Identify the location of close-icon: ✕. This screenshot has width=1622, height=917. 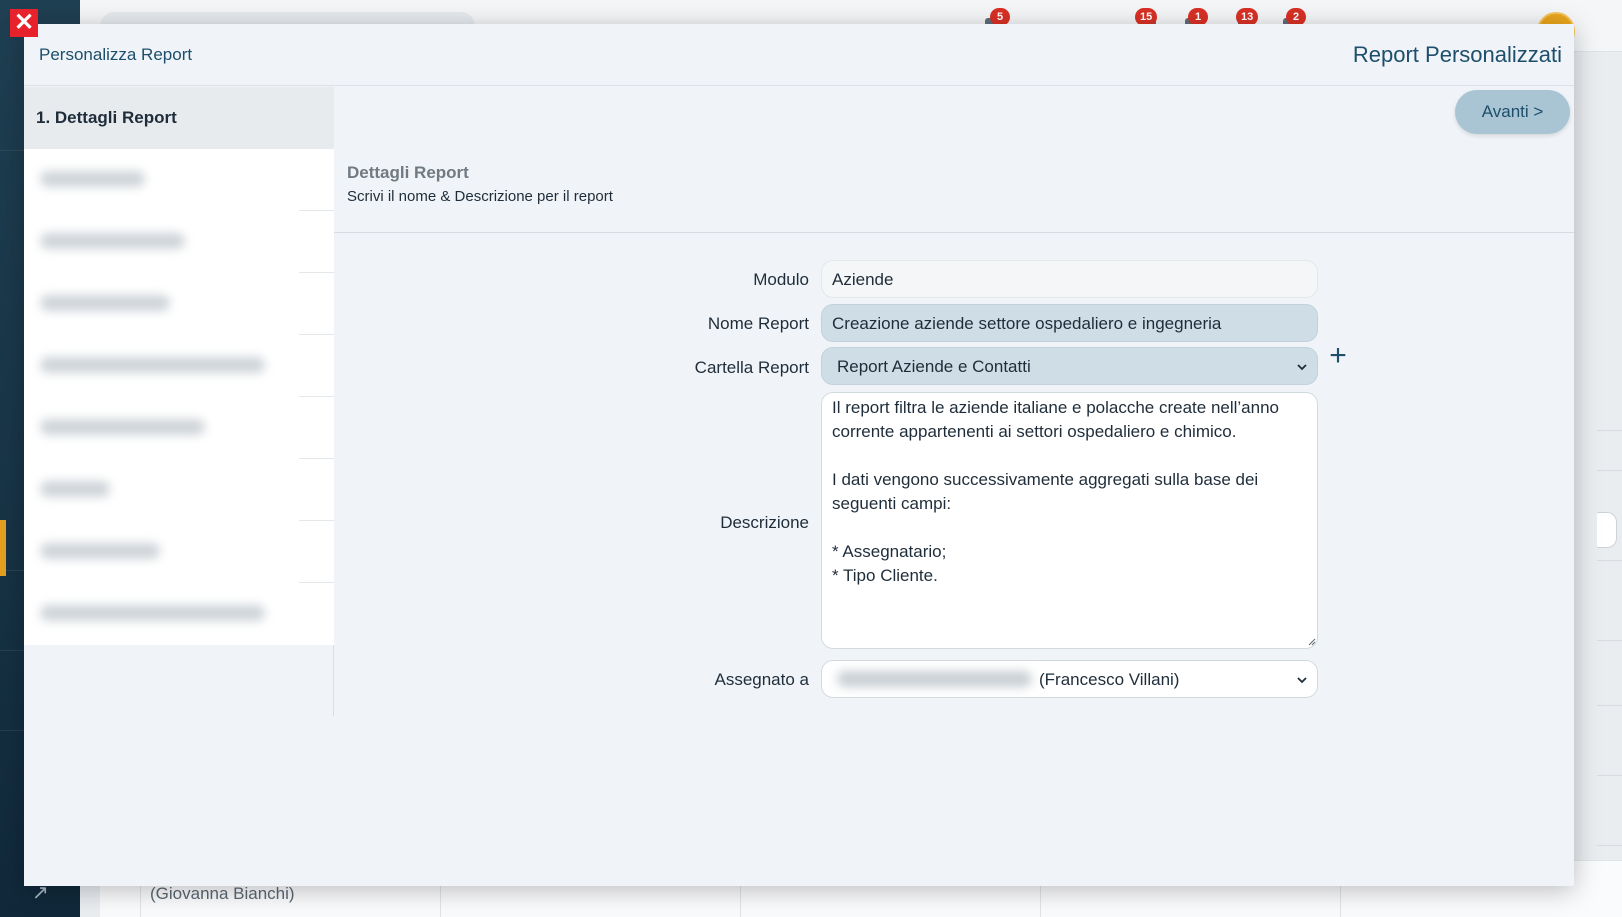
(24, 23).